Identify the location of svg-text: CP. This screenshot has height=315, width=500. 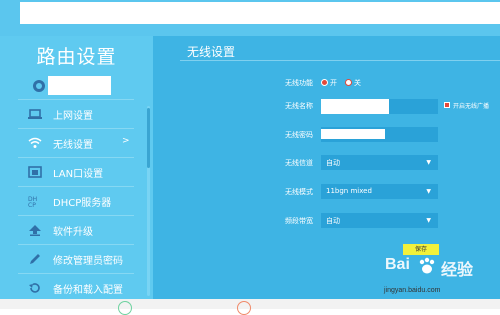
(32, 204).